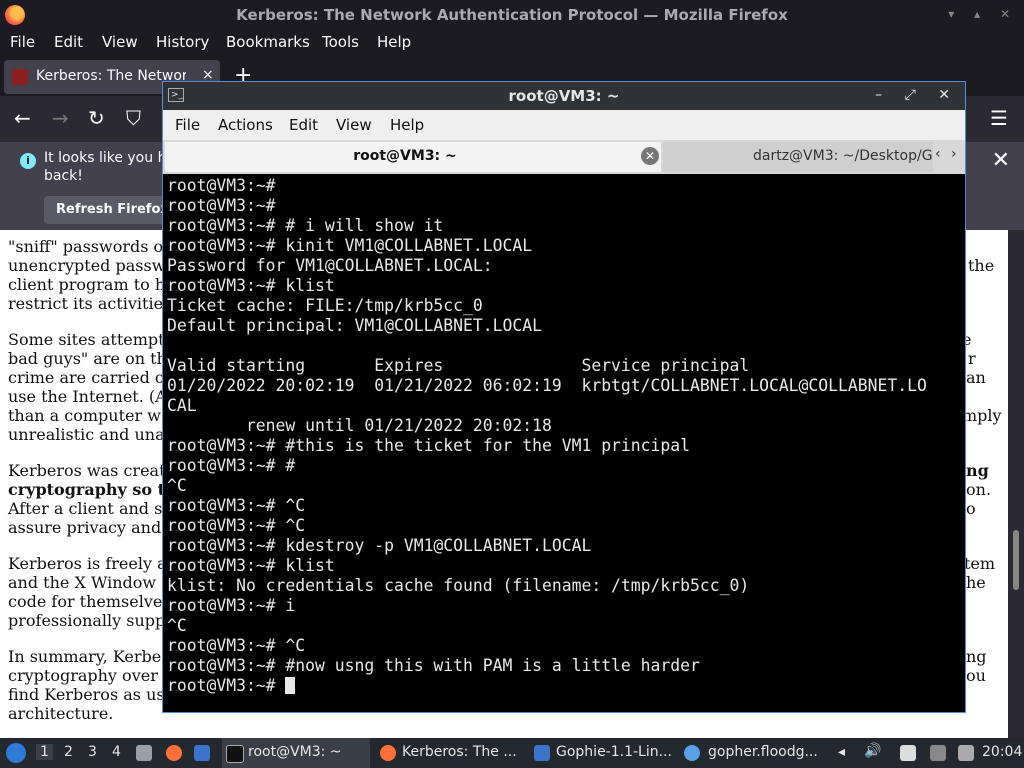 The image size is (1024, 768). Describe the element at coordinates (983, 14) in the screenshot. I see `firefox-window-controls: ▾ ▴ ✕` at that location.